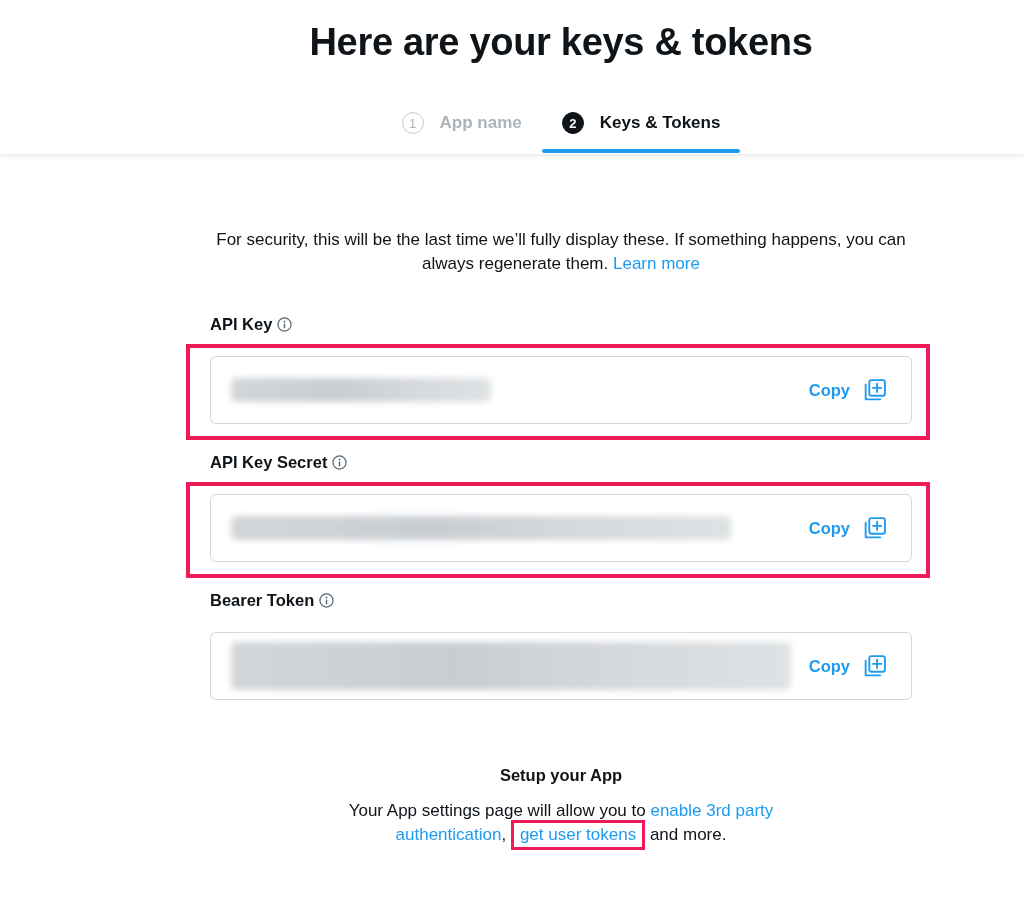 The height and width of the screenshot is (902, 1024). I want to click on step-number: 2, so click(572, 123).